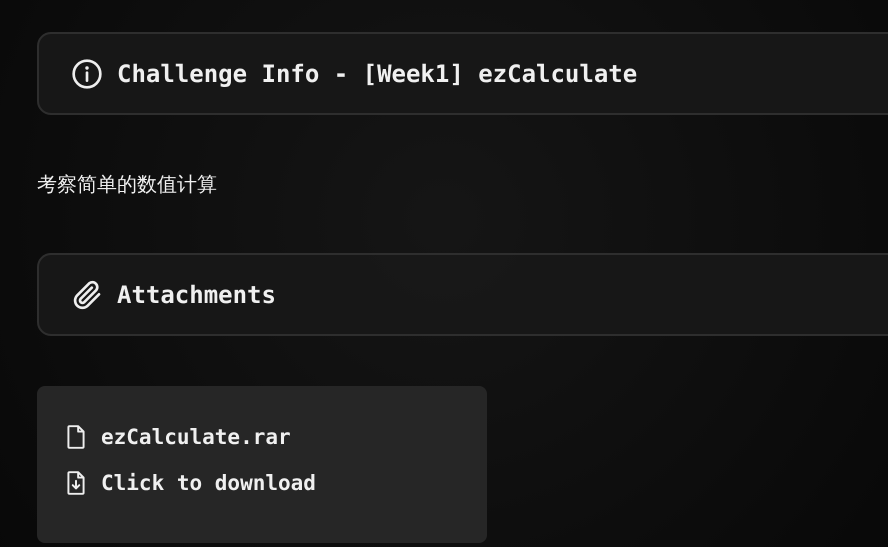 This screenshot has width=888, height=547. What do you see at coordinates (196, 437) in the screenshot?
I see `file-name: ezCalculate.rar` at bounding box center [196, 437].